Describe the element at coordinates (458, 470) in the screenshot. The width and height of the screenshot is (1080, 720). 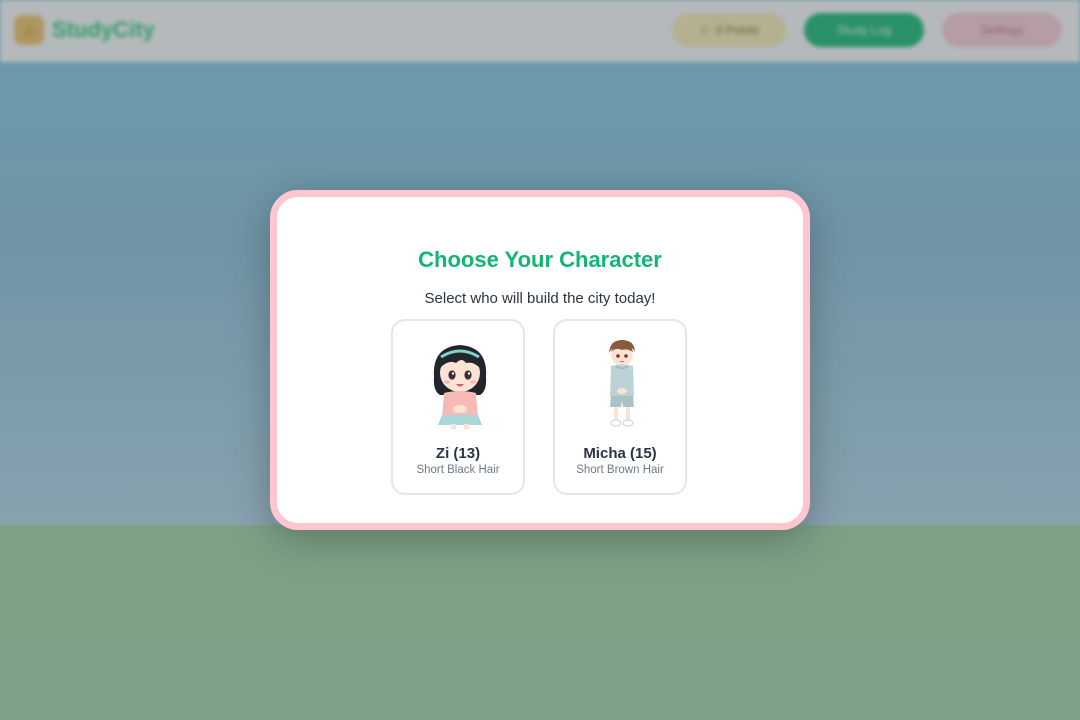
I see `character-description: Short Black Hair` at that location.